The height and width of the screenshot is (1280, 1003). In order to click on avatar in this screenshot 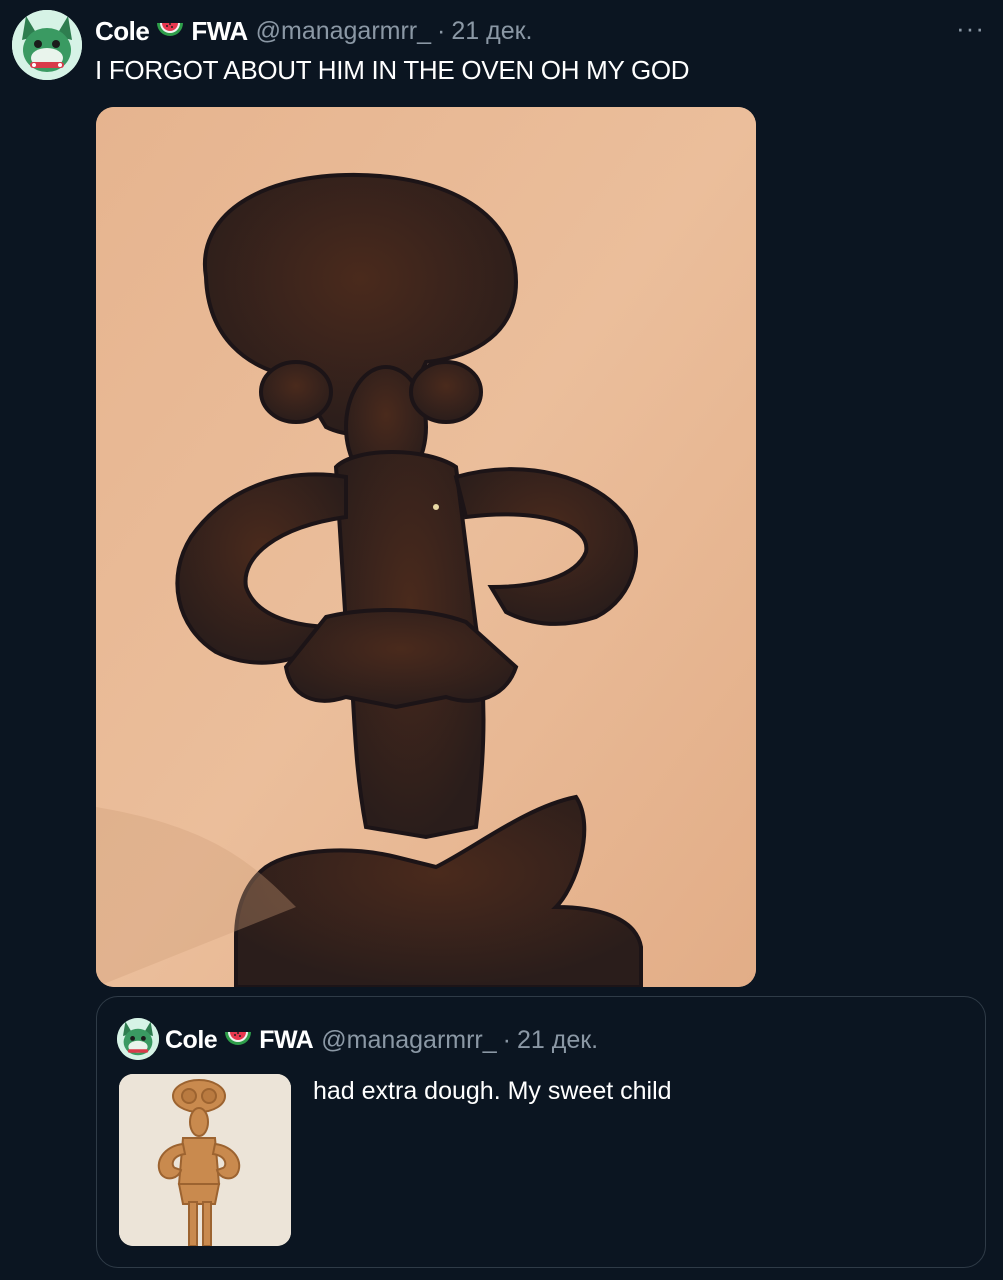, I will do `click(47, 45)`.